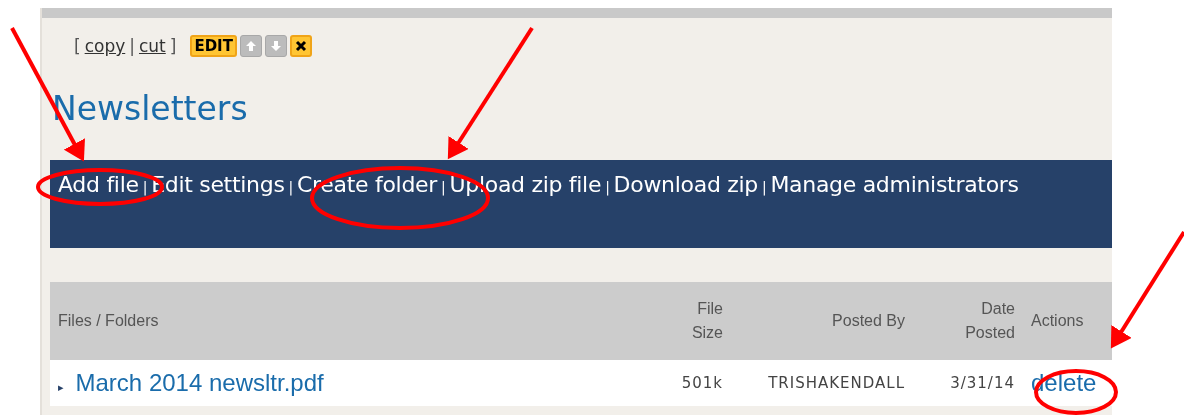 The height and width of the screenshot is (415, 1184). What do you see at coordinates (685, 185) in the screenshot?
I see `action-link: Download zip` at bounding box center [685, 185].